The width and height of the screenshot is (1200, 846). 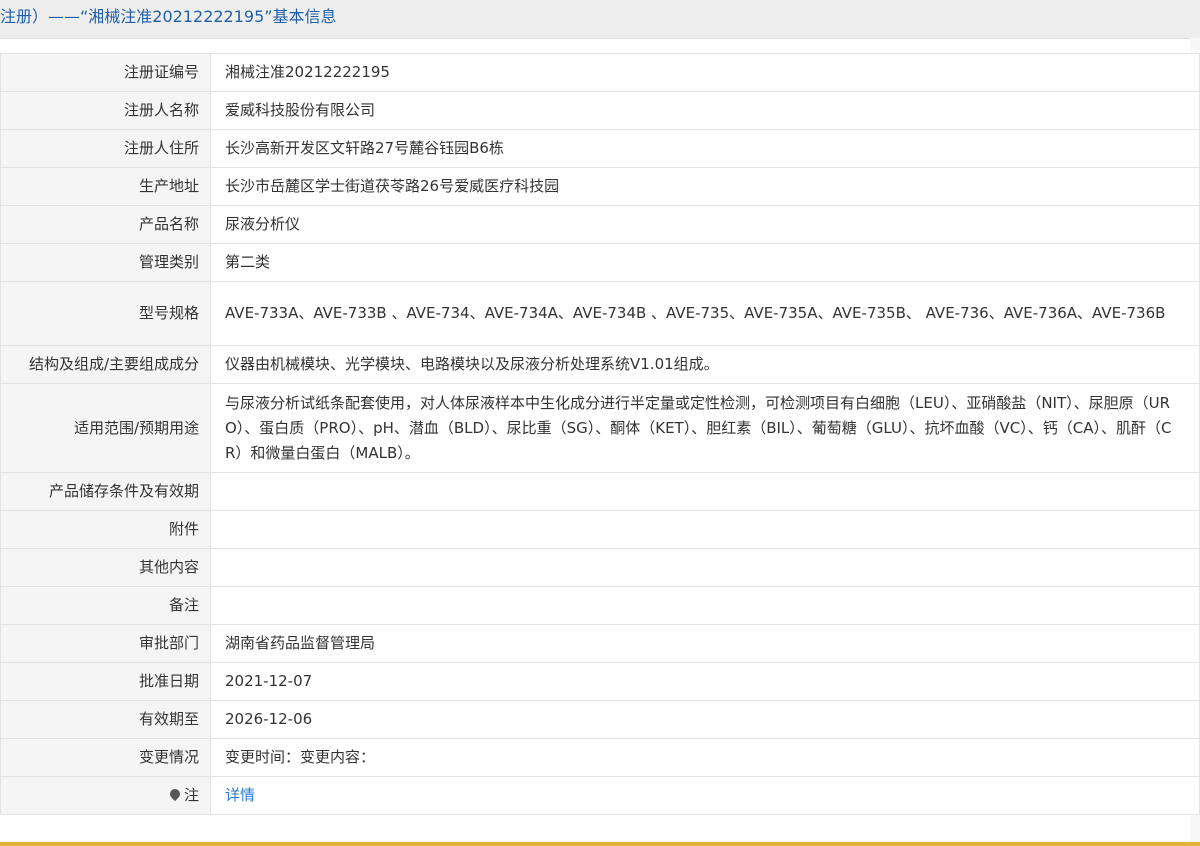 What do you see at coordinates (705, 148) in the screenshot?
I see `row-value: 长沙高新开发区文轩路27号麓谷钰园B6栋` at bounding box center [705, 148].